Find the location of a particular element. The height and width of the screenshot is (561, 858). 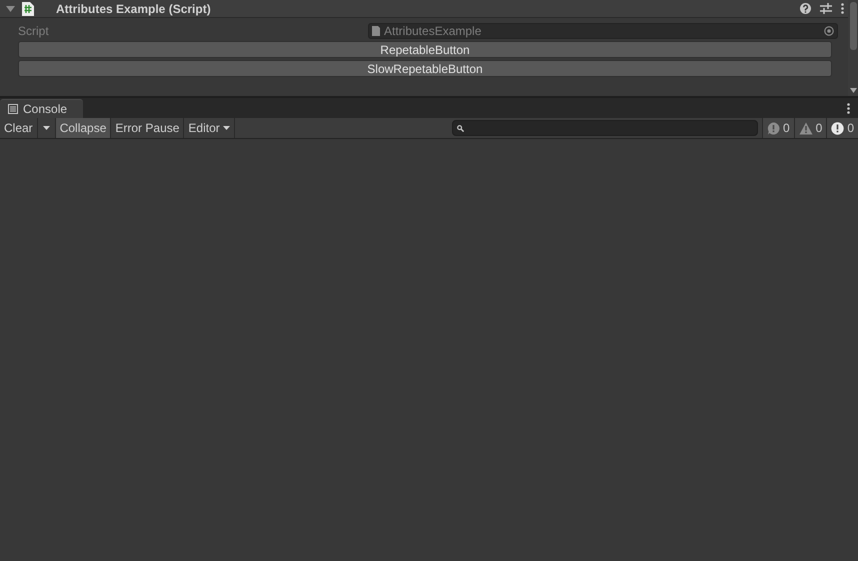

speech-bubble-icon is located at coordinates (773, 128).